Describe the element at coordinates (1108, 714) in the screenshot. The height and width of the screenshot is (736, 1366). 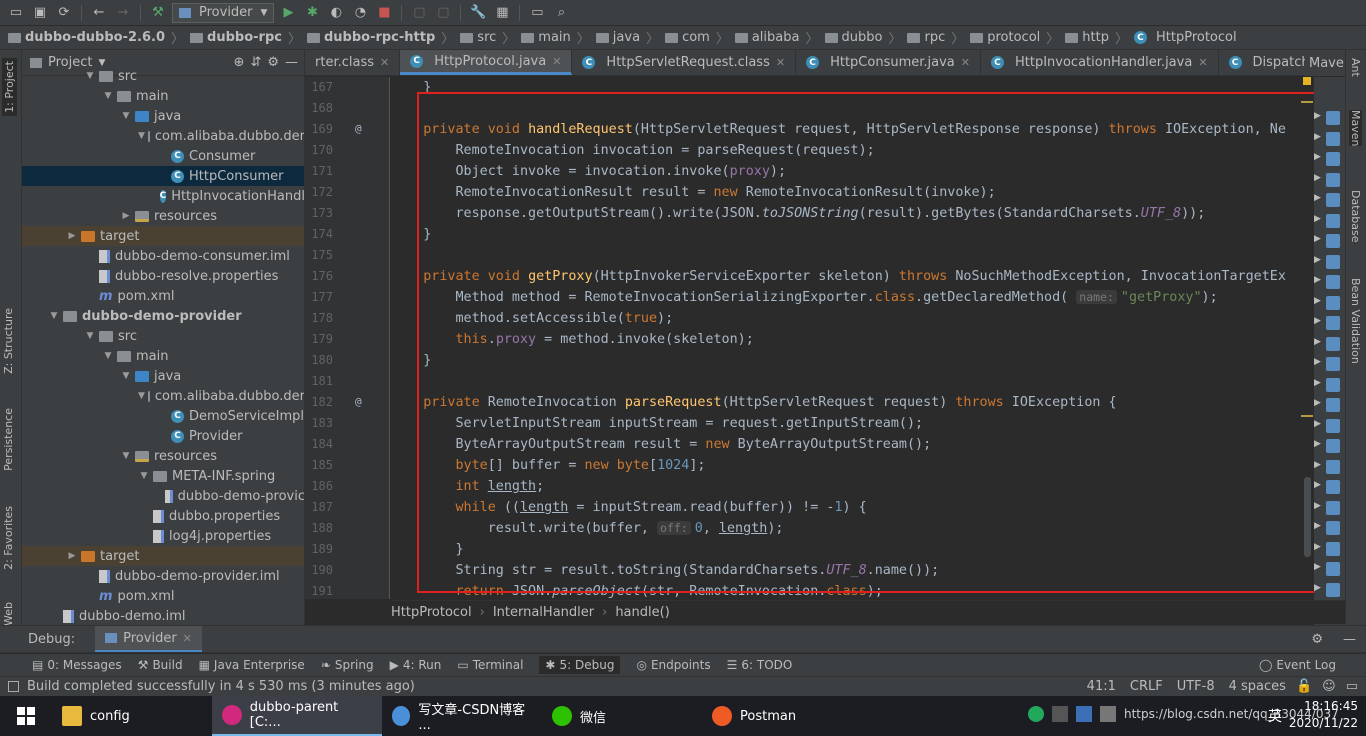
I see `tray-app-icon` at that location.